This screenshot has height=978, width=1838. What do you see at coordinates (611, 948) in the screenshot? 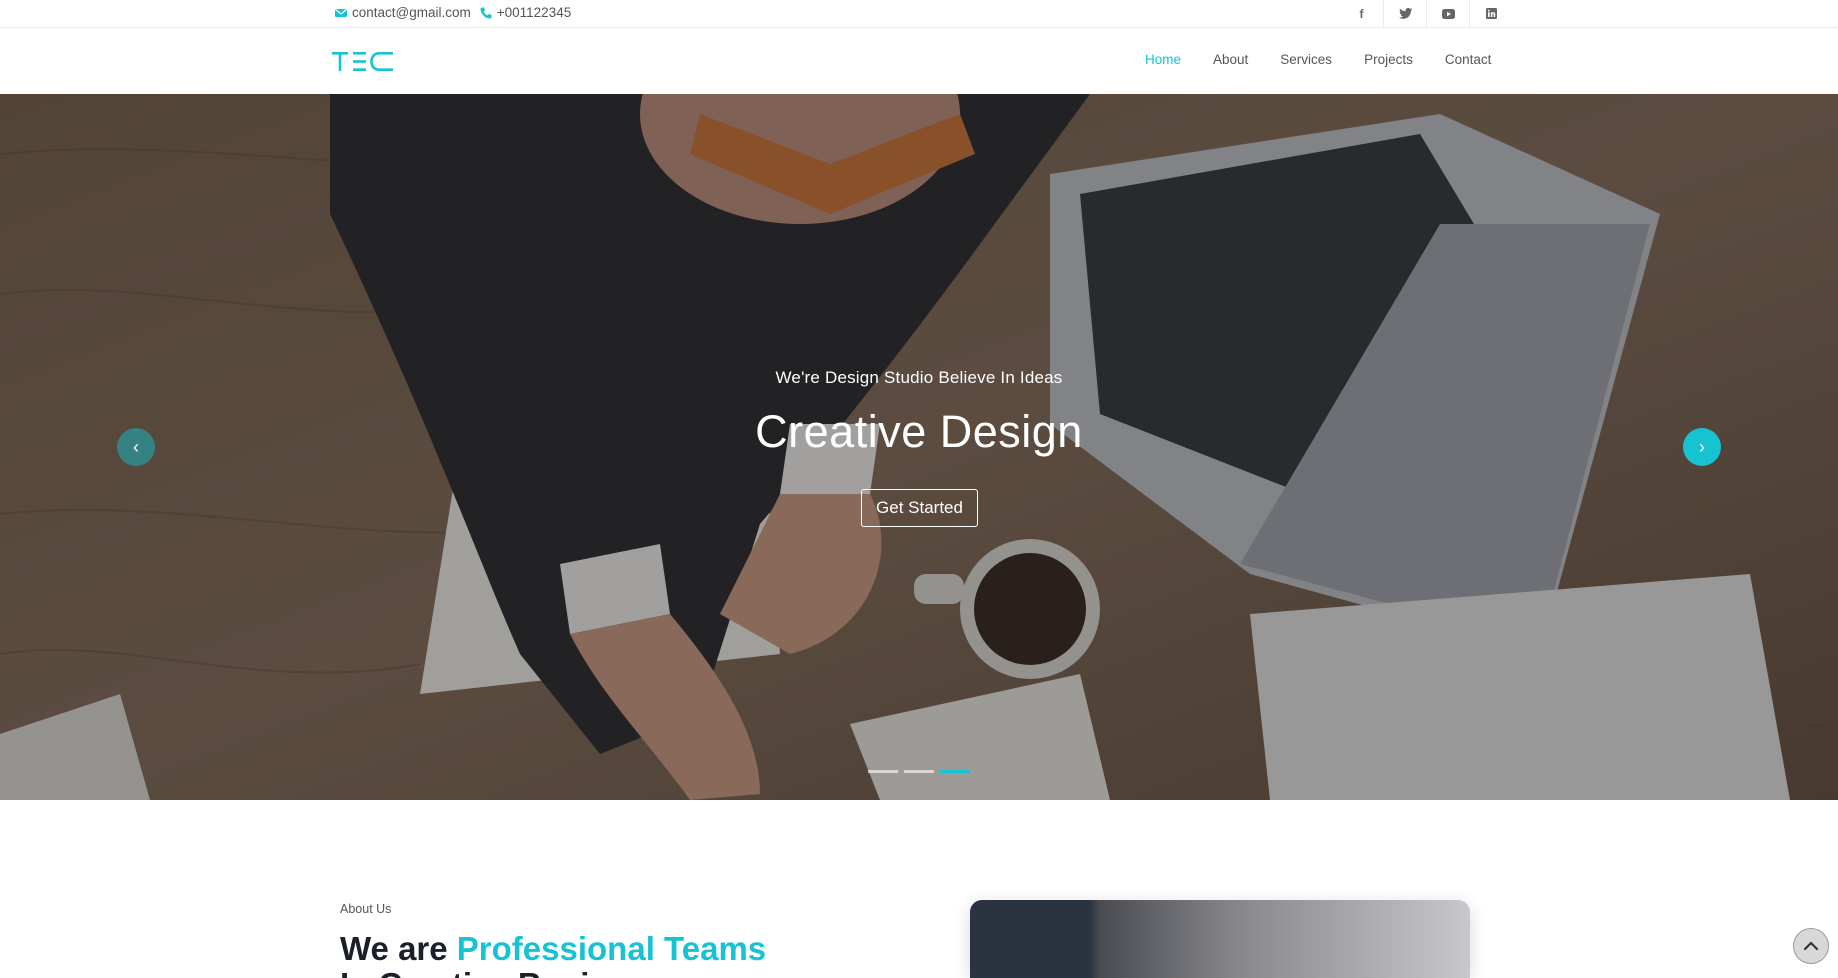
I see `about-heading-highlight: Professional Teams` at bounding box center [611, 948].